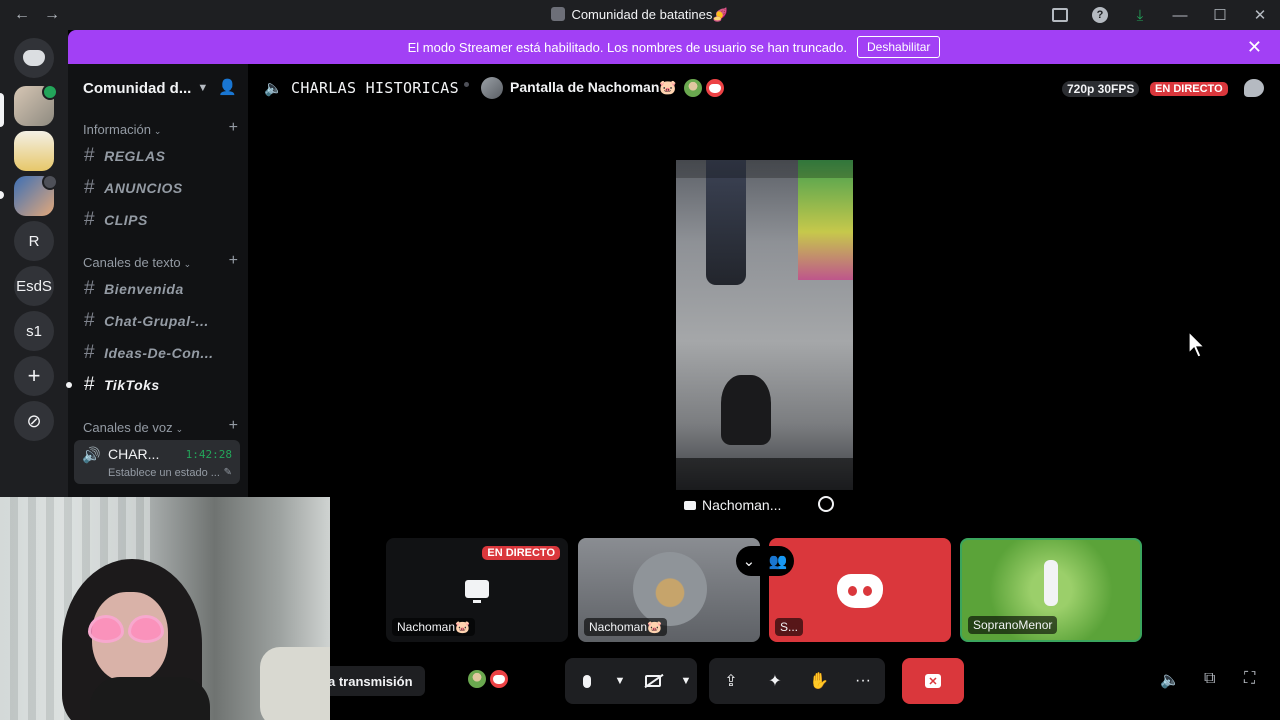  What do you see at coordinates (1140, 15) in the screenshot?
I see `download-icon: ⤓` at bounding box center [1140, 15].